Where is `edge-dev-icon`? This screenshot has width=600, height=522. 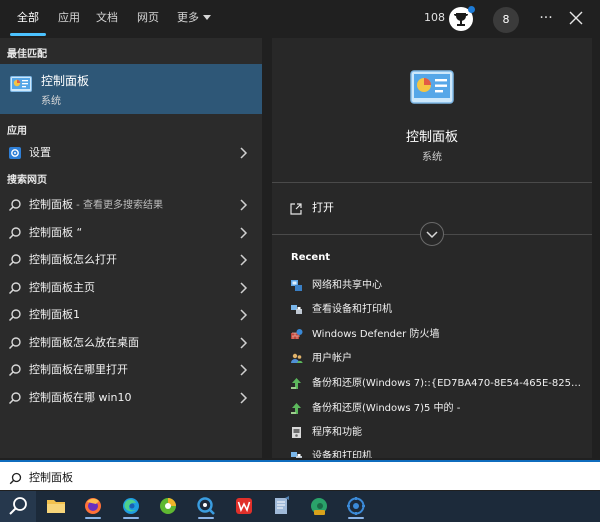 edge-dev-icon is located at coordinates (319, 506).